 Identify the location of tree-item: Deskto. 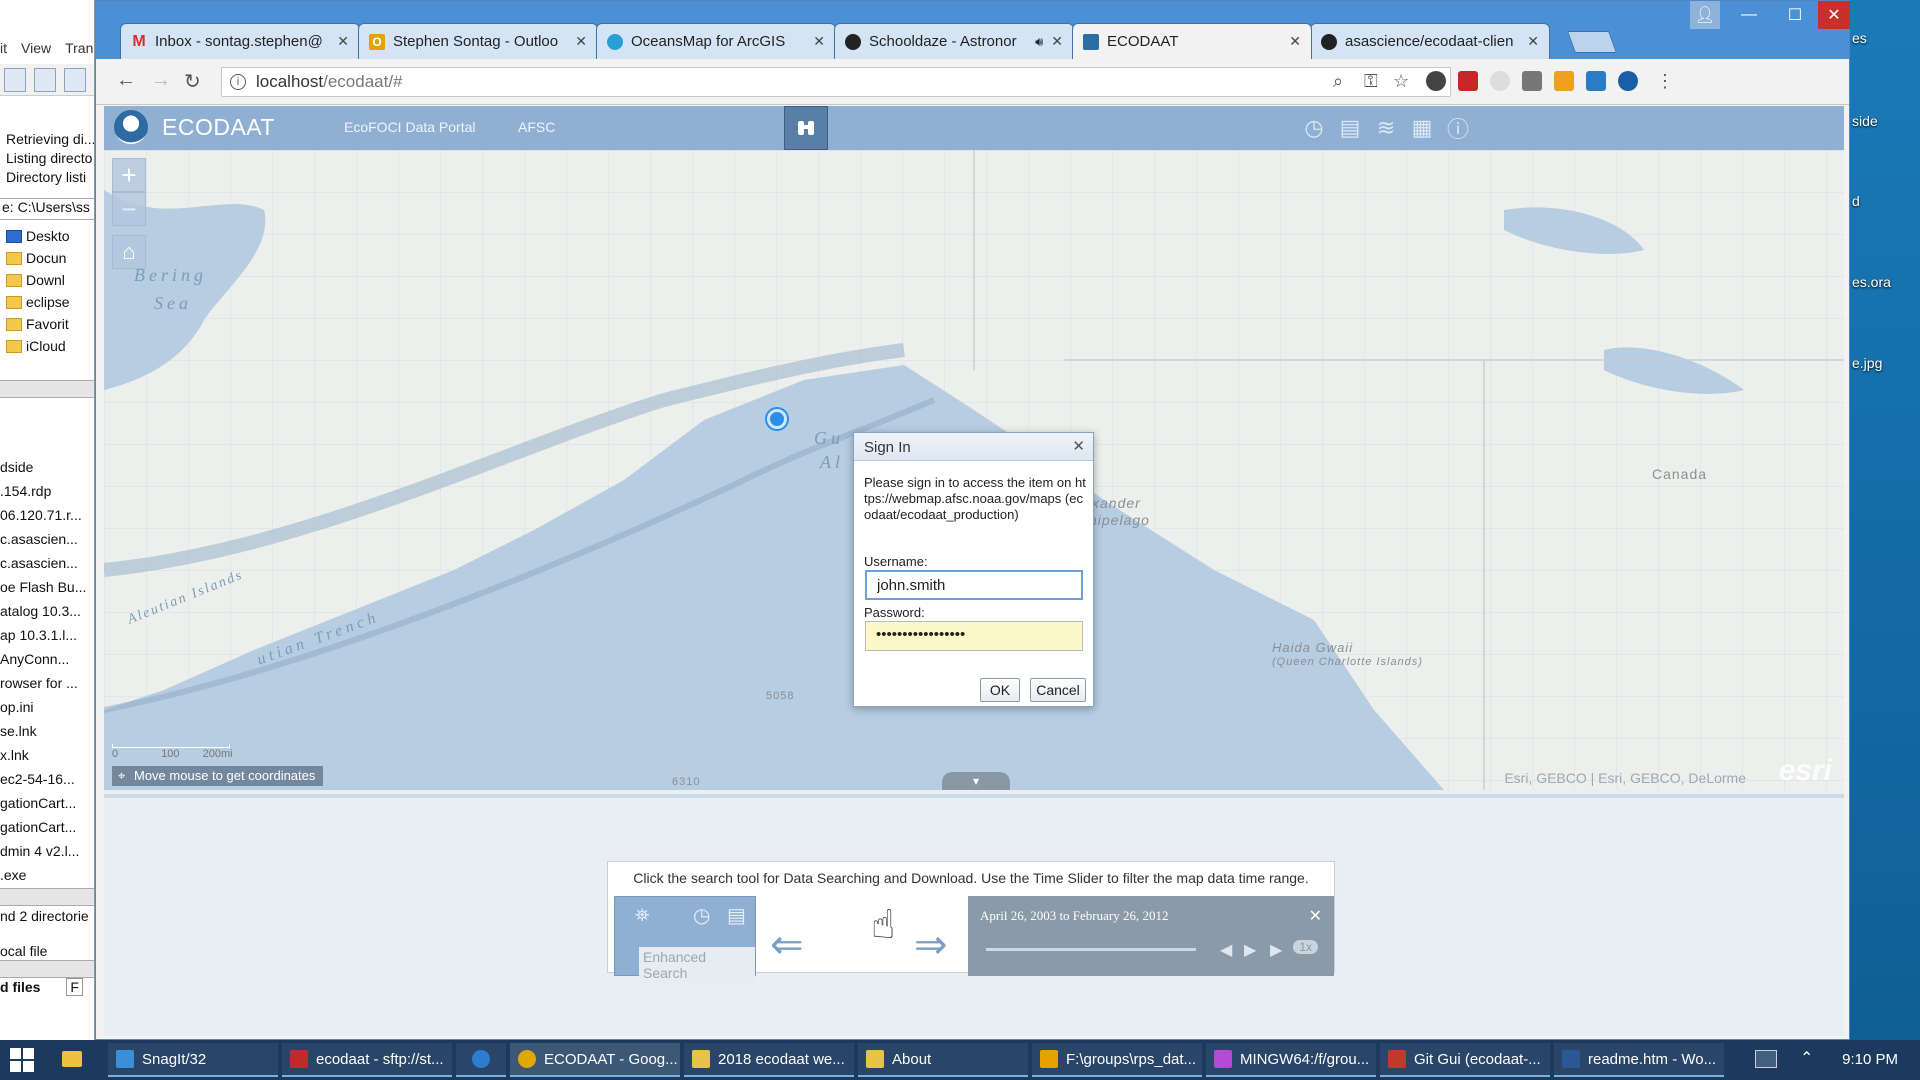
(38, 236).